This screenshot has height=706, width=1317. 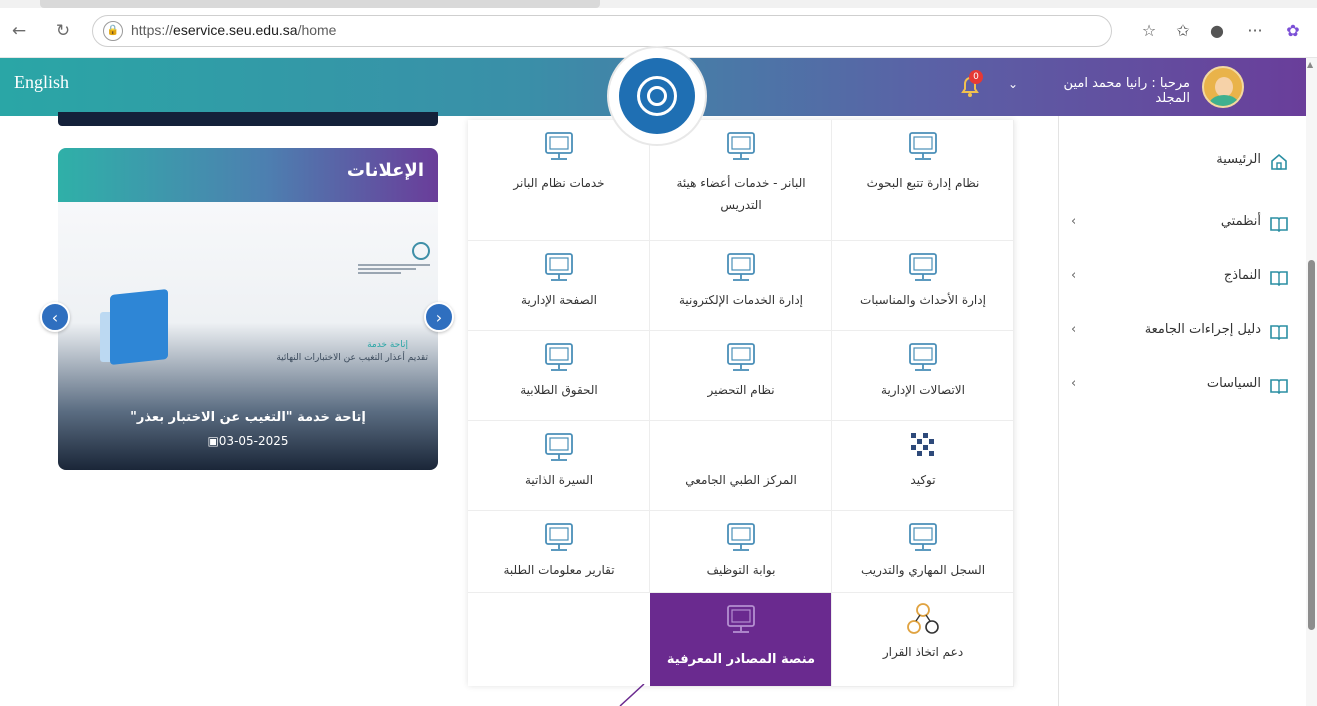 What do you see at coordinates (1110, 91) in the screenshot?
I see `user-greeting: مرحبا : رانيا محمد امين المجلد` at bounding box center [1110, 91].